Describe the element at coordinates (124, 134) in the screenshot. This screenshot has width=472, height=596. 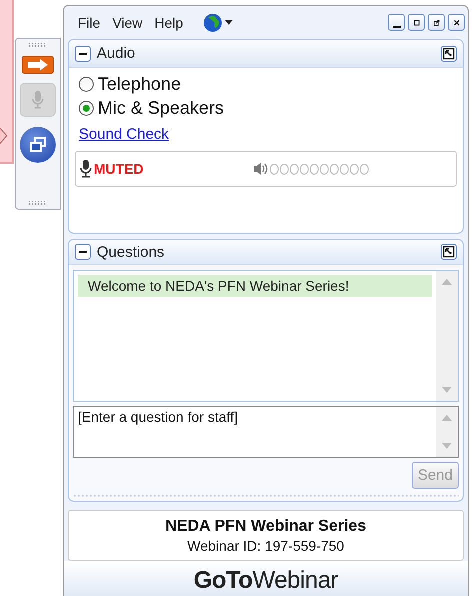
I see `sound-check-link: Sound Check` at that location.